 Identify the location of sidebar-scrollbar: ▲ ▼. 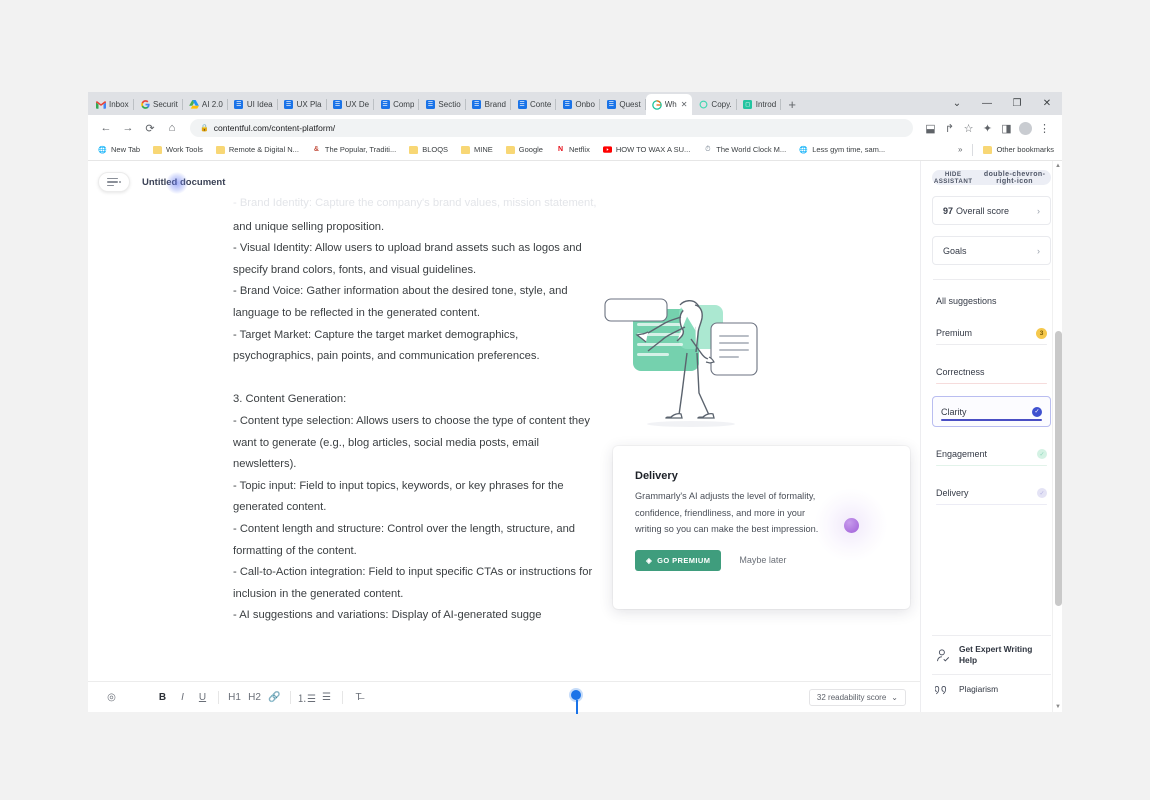
(1057, 436).